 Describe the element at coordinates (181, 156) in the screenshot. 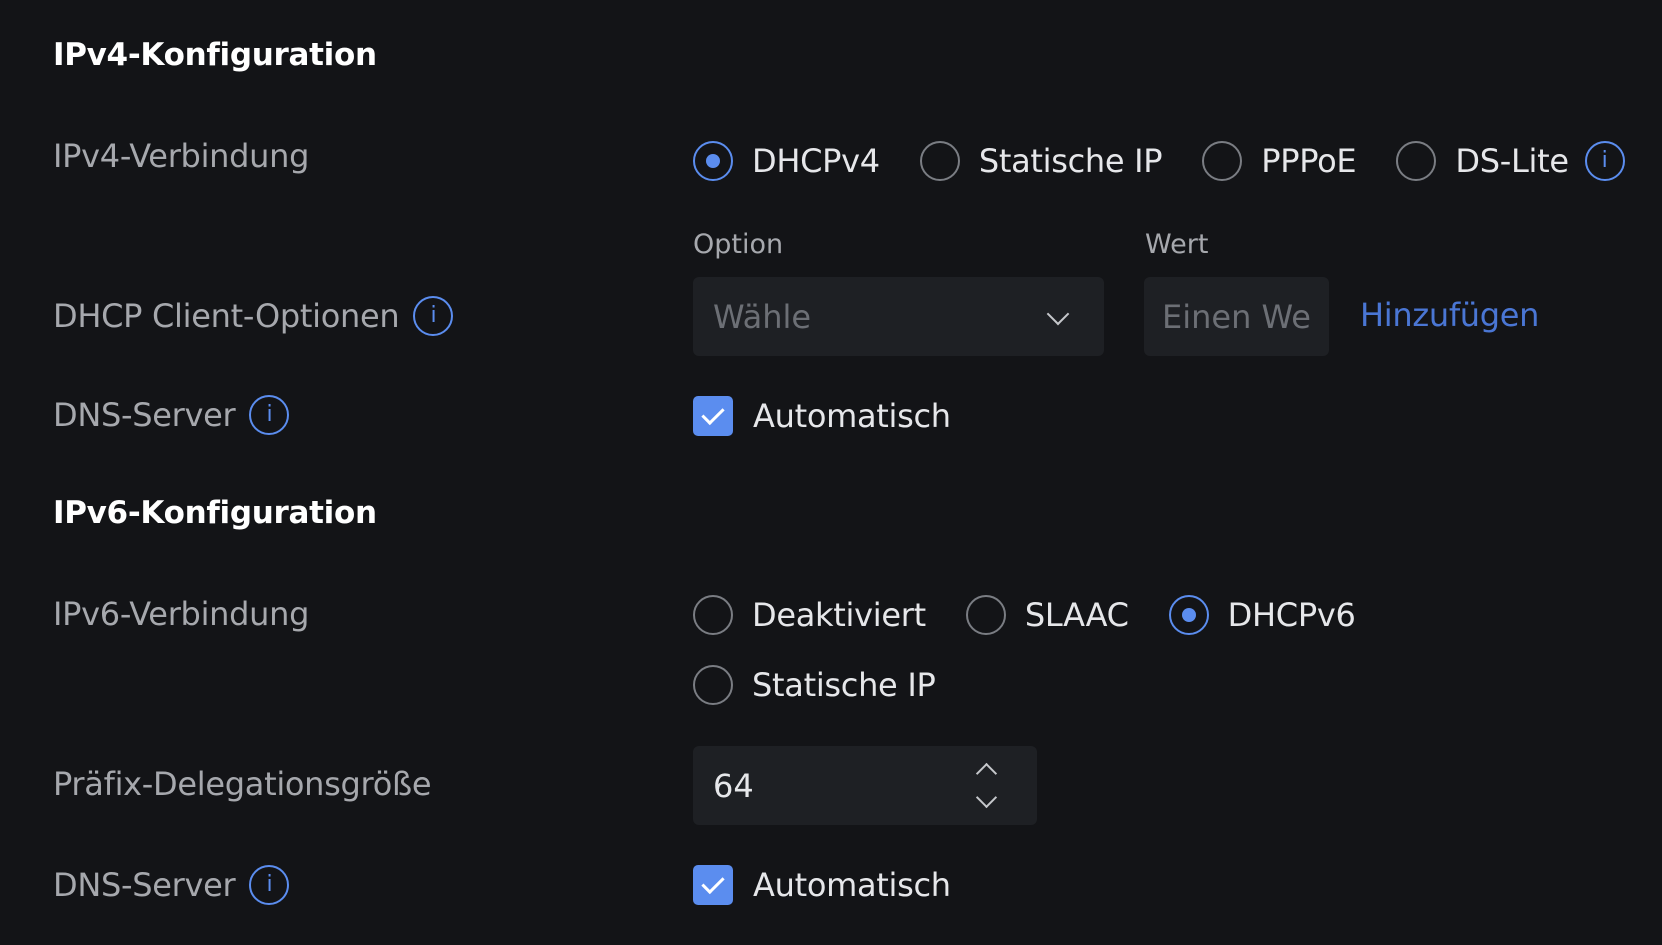

I see `ipv4-connection-label: IPv4-Verbindung` at that location.